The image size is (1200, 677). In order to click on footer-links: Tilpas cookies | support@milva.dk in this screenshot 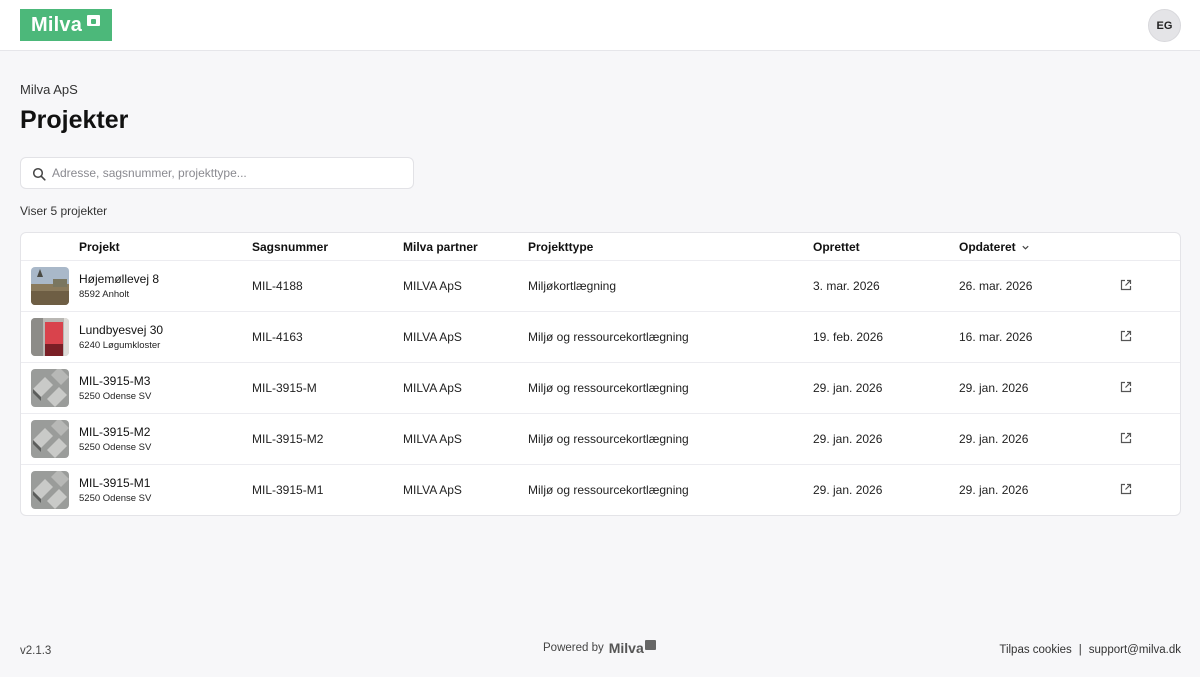, I will do `click(1090, 650)`.